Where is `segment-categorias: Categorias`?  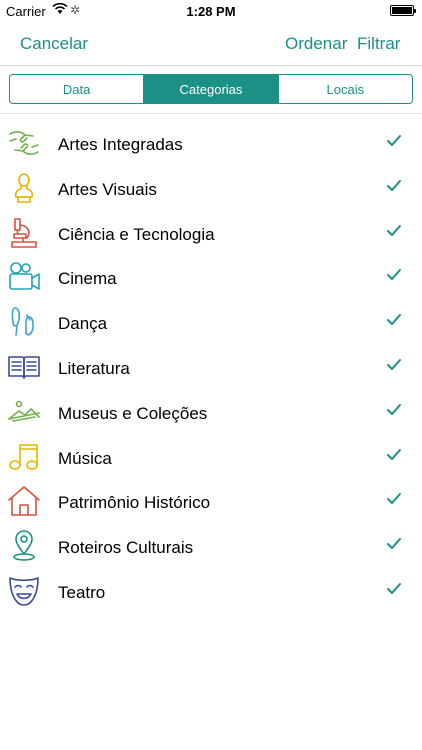 segment-categorias: Categorias is located at coordinates (210, 89).